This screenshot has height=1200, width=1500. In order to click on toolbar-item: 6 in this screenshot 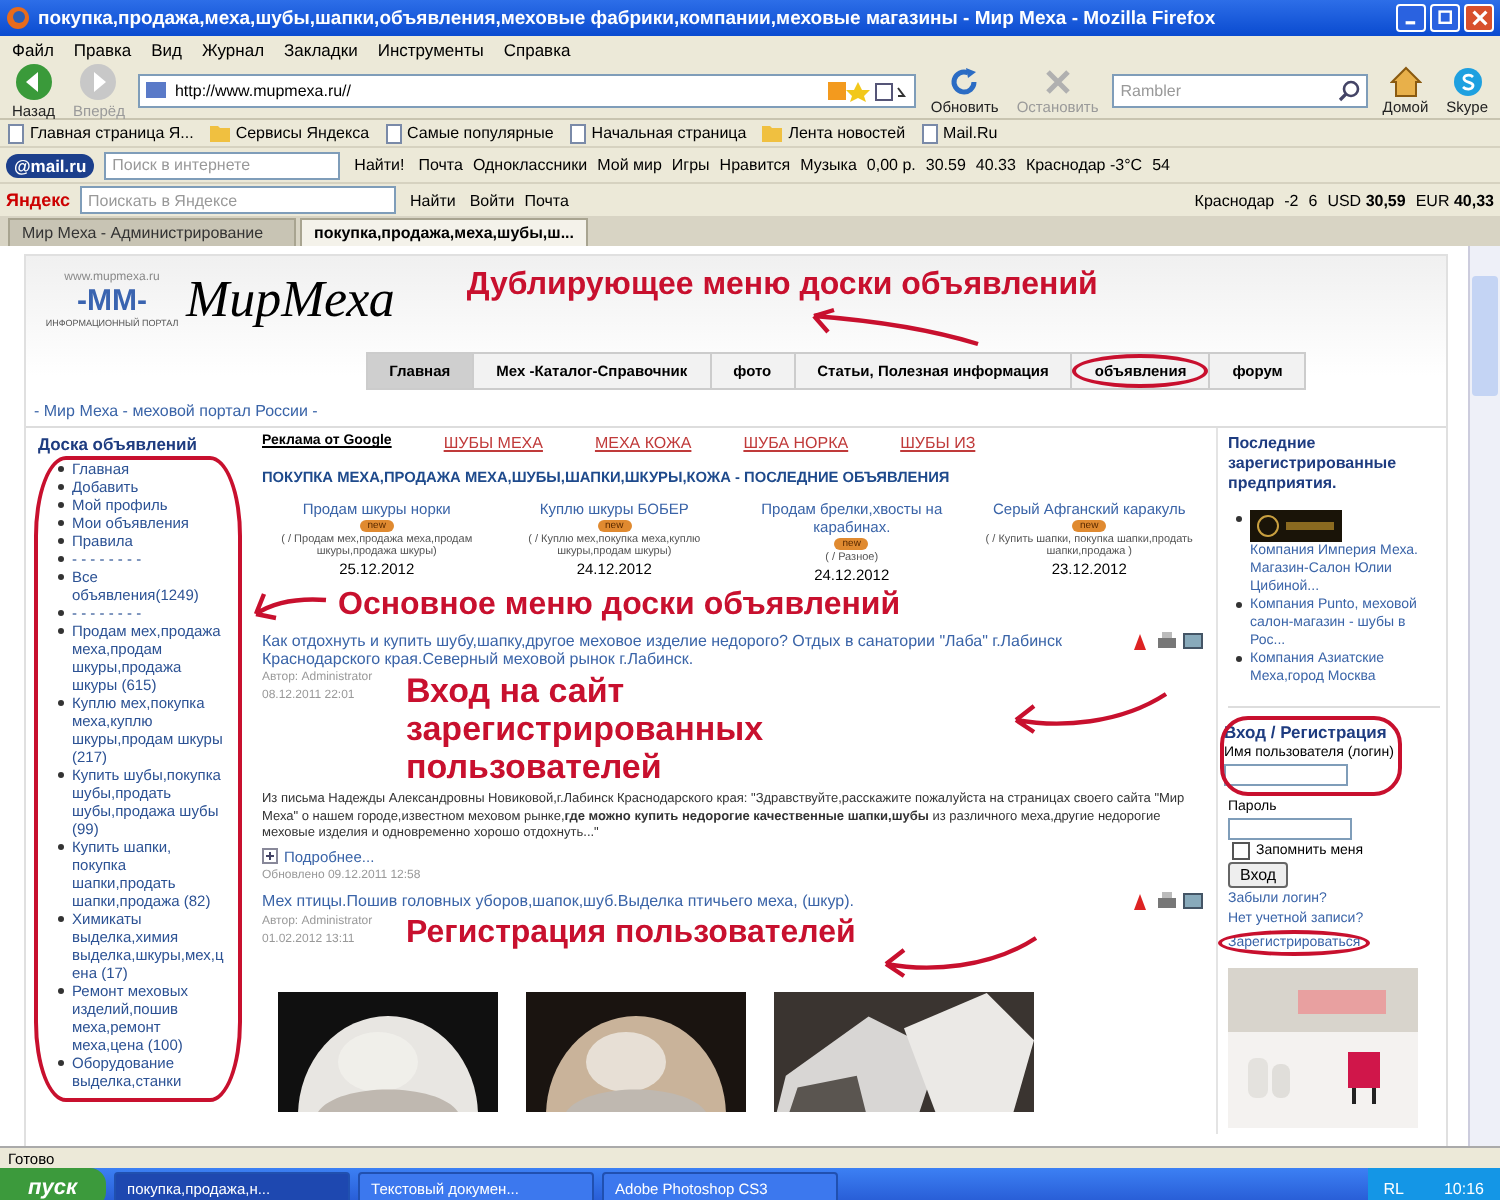, I will do `click(1313, 200)`.